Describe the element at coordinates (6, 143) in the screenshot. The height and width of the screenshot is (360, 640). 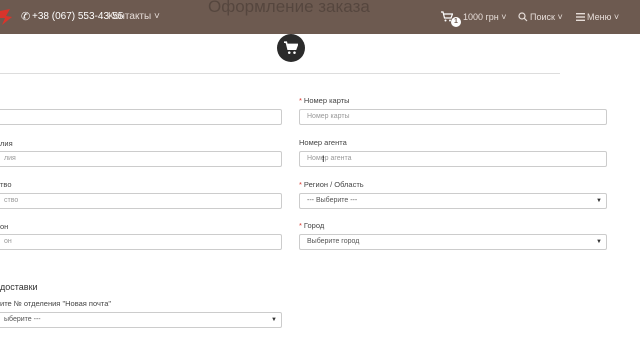
I see `surname-label: лия` at that location.